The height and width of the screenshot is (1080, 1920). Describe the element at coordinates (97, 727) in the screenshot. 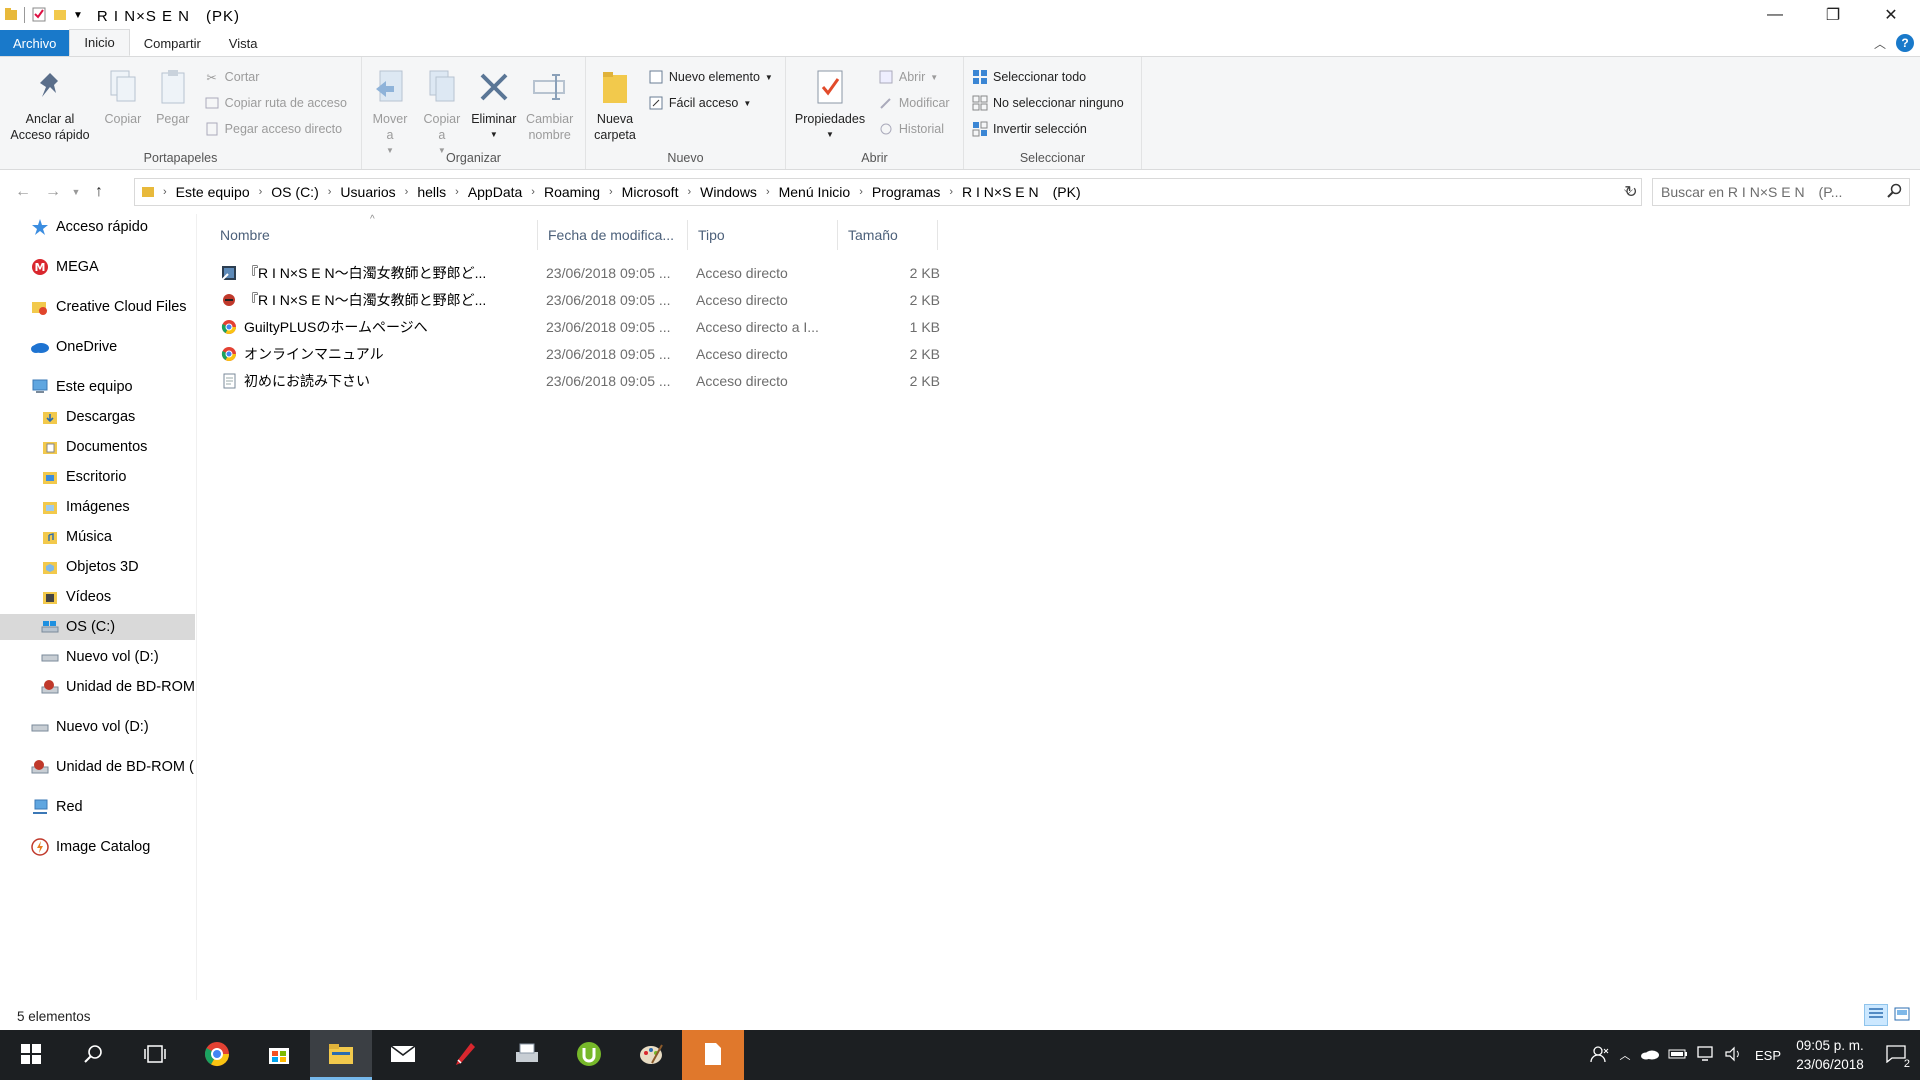

I see `sidebar-item-nuevo-vol-d-root: Nuevo vol (D:)` at that location.